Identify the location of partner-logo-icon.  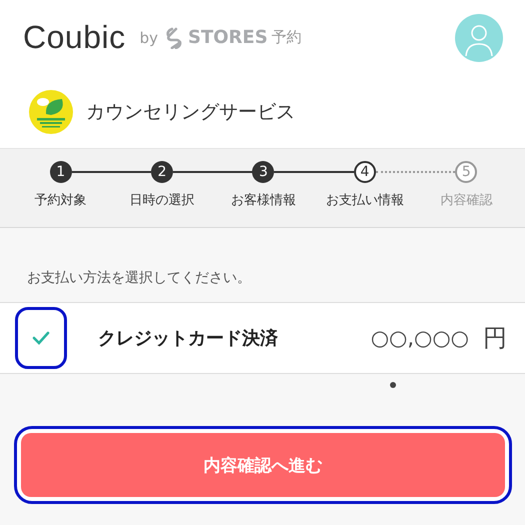
(174, 37).